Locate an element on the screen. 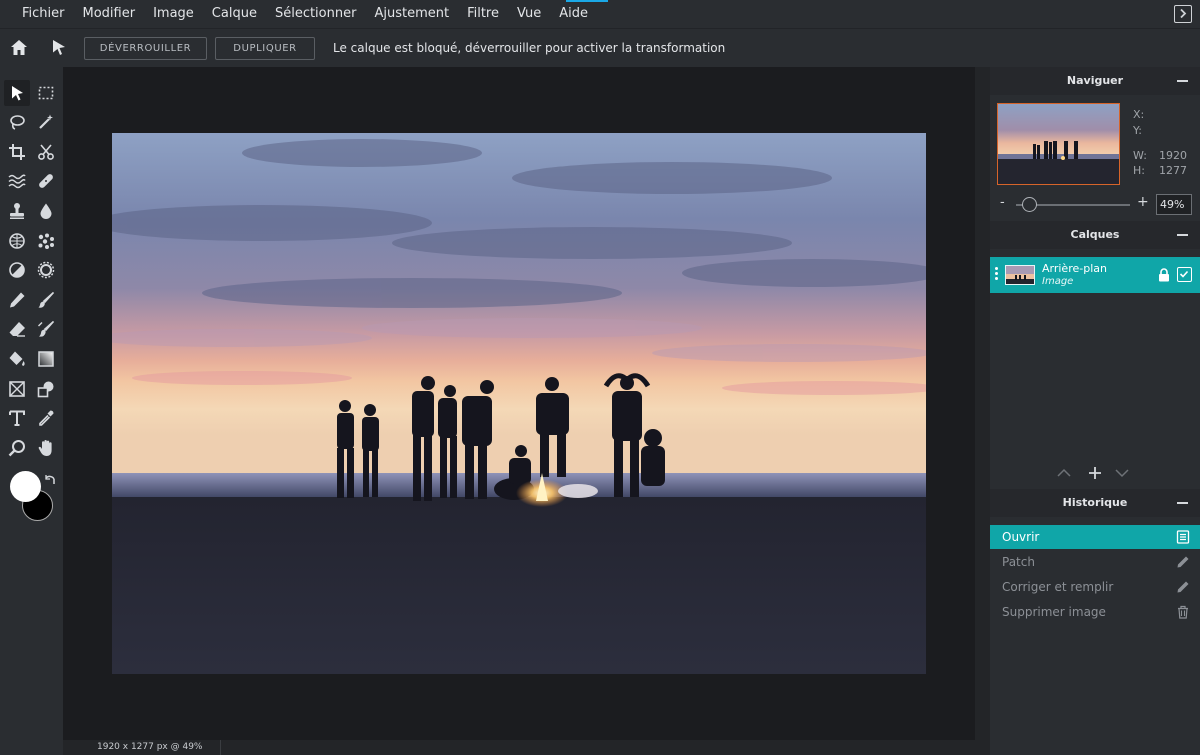 The width and height of the screenshot is (1200, 755). menu-selectionner: Sélectionner is located at coordinates (316, 14).